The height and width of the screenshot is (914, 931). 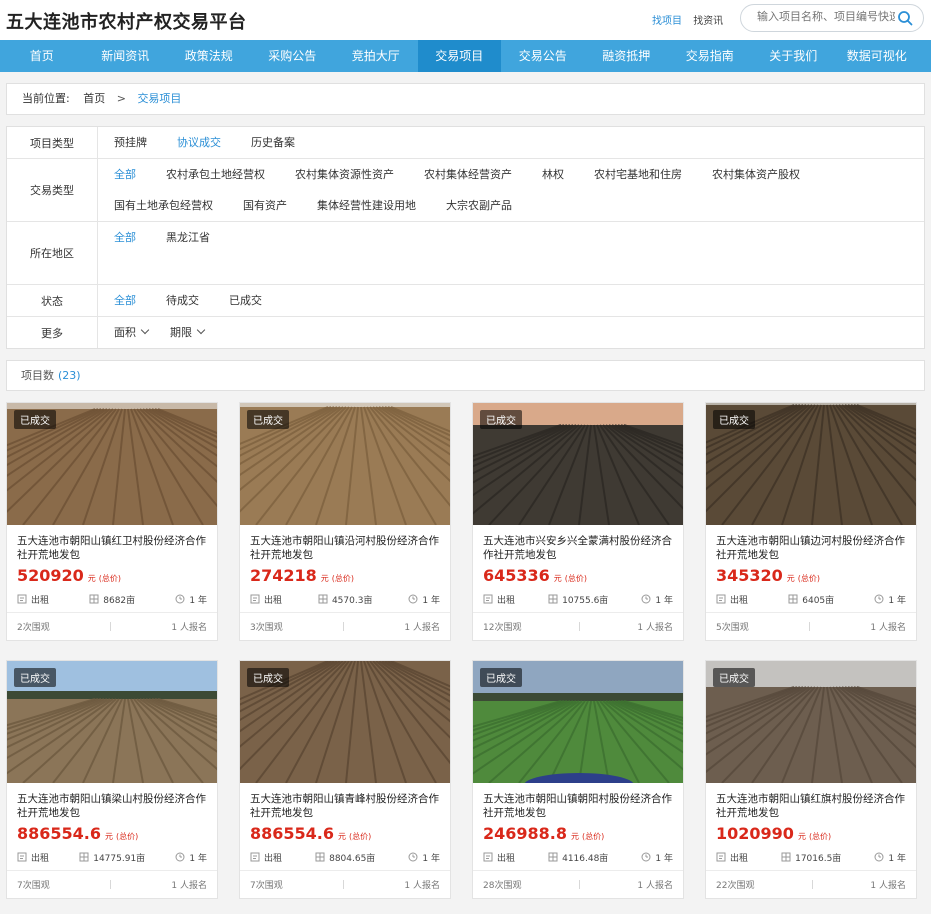 I want to click on view-count: 28次围观, so click(x=502, y=886).